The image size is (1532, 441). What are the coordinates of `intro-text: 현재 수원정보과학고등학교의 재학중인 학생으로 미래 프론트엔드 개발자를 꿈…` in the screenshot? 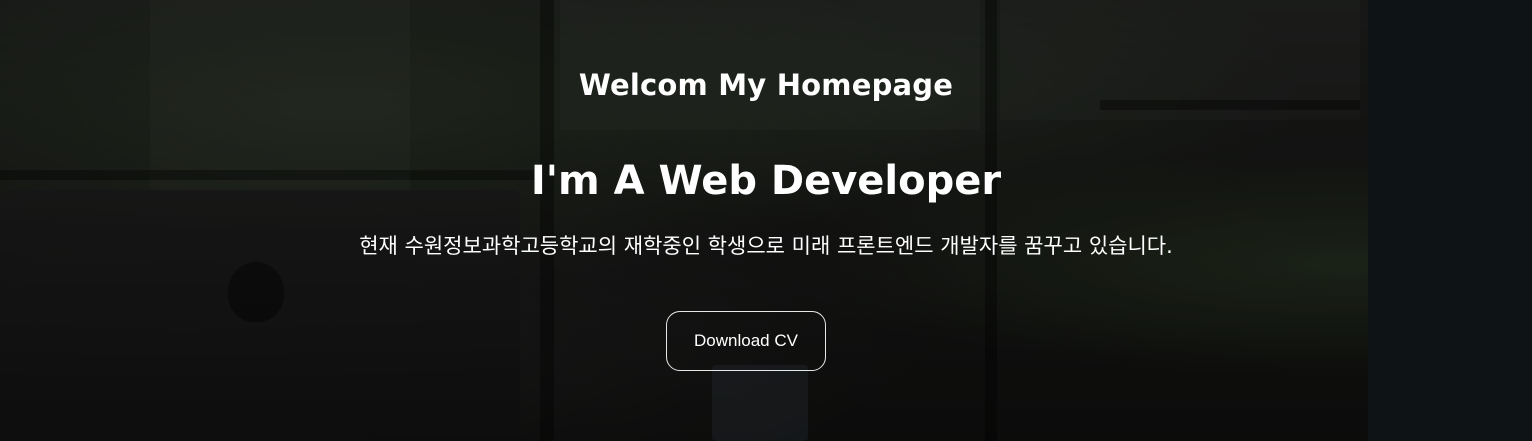 It's located at (766, 246).